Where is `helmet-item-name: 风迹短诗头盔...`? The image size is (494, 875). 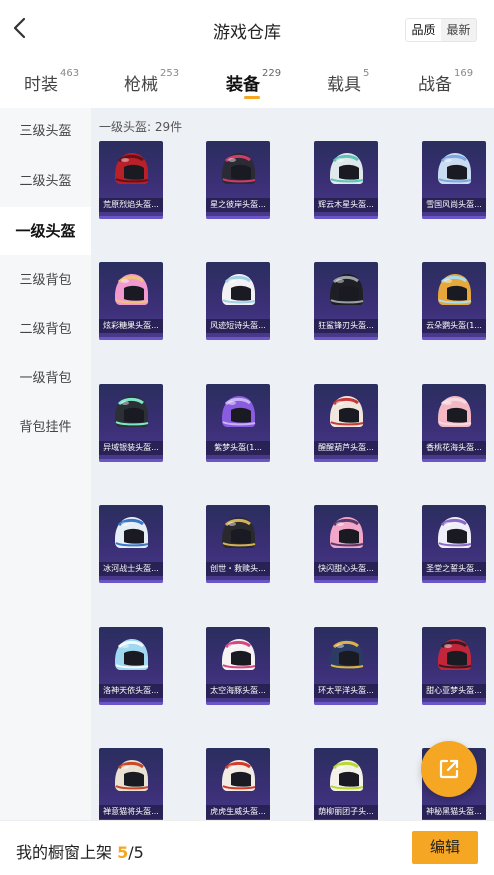
helmet-item-name: 风迹短诗头盔... is located at coordinates (238, 326).